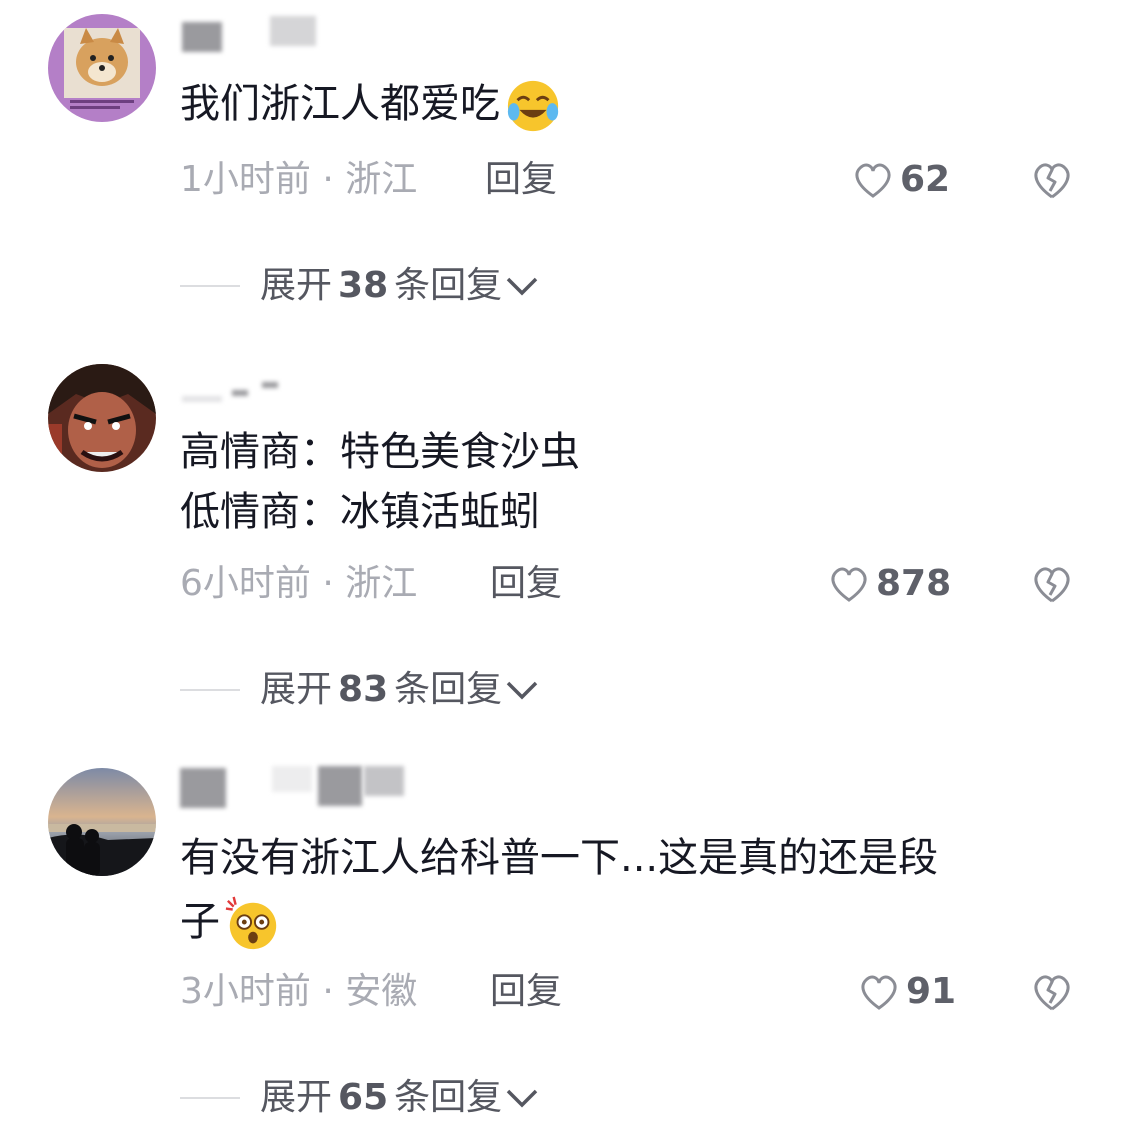 Image resolution: width=1125 pixels, height=1145 pixels. What do you see at coordinates (202, 37) in the screenshot?
I see `username` at bounding box center [202, 37].